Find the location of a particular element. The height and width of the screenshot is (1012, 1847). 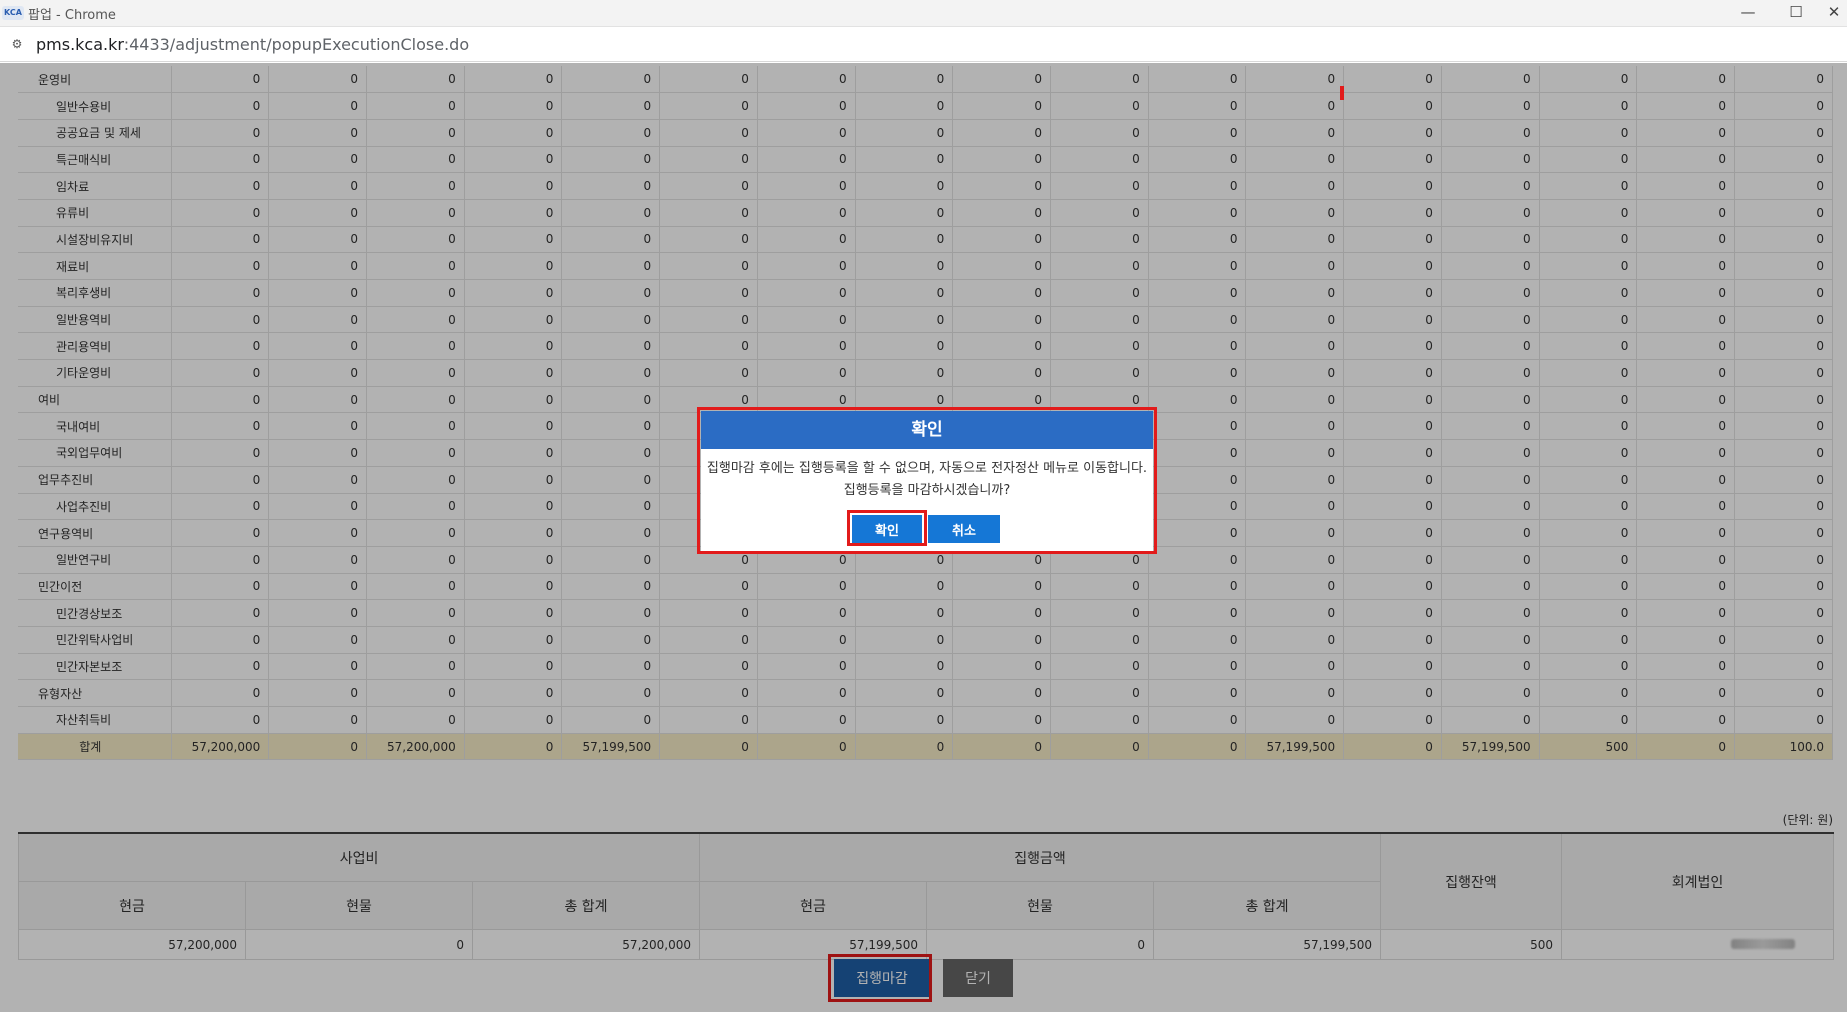

minimize-icon: — is located at coordinates (1748, 13).